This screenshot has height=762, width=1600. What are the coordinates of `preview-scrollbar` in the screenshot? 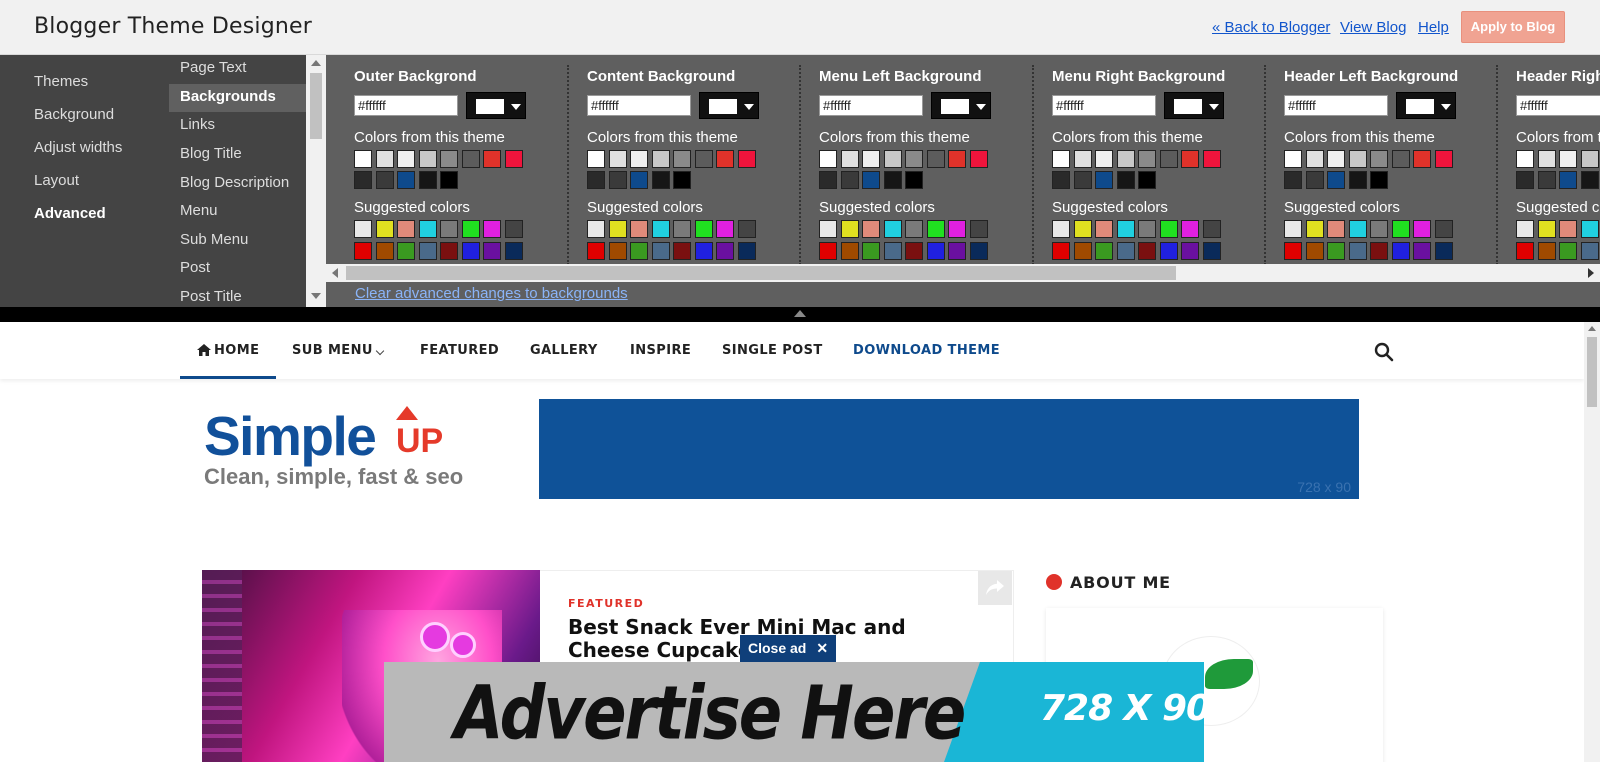 It's located at (1592, 542).